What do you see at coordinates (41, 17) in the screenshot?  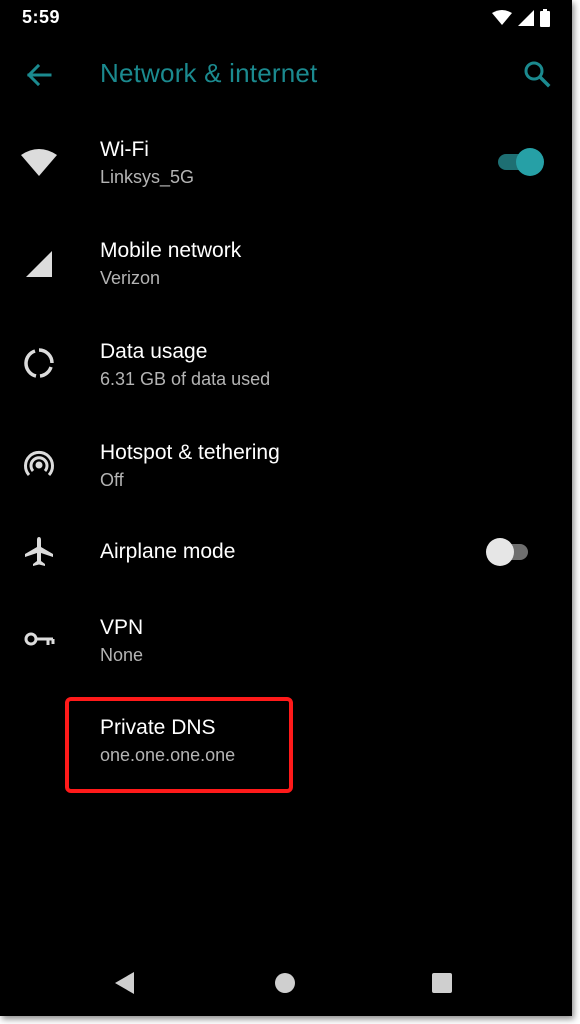 I see `status-time: 5:59` at bounding box center [41, 17].